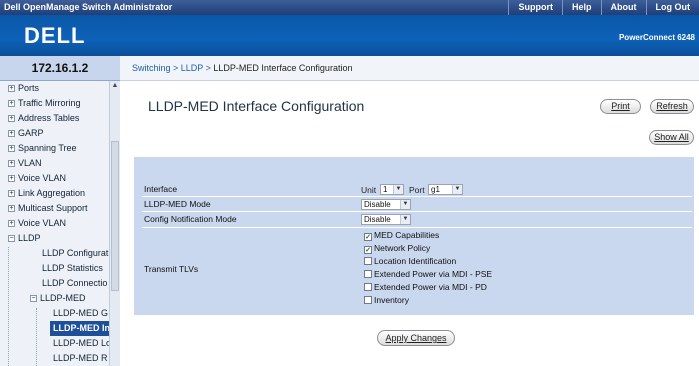 The height and width of the screenshot is (366, 699). I want to click on nav-item-garp: + GARP, so click(26, 133).